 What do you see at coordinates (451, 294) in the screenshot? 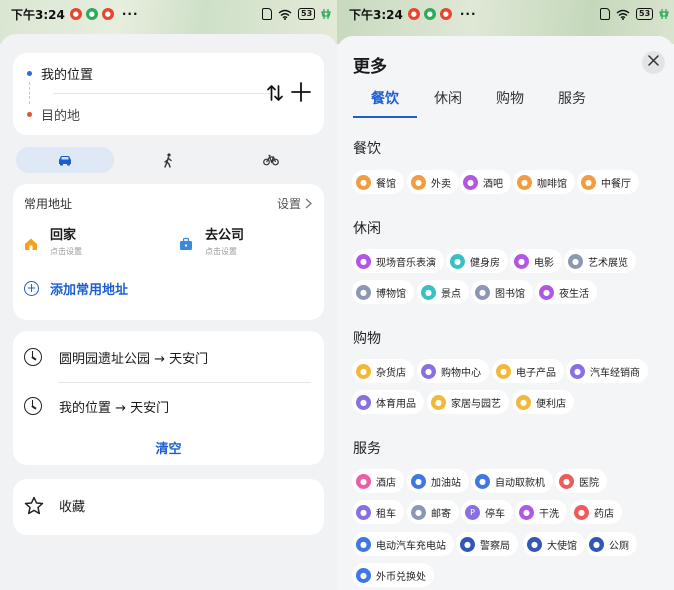
I see `chip-label: 景点` at bounding box center [451, 294].